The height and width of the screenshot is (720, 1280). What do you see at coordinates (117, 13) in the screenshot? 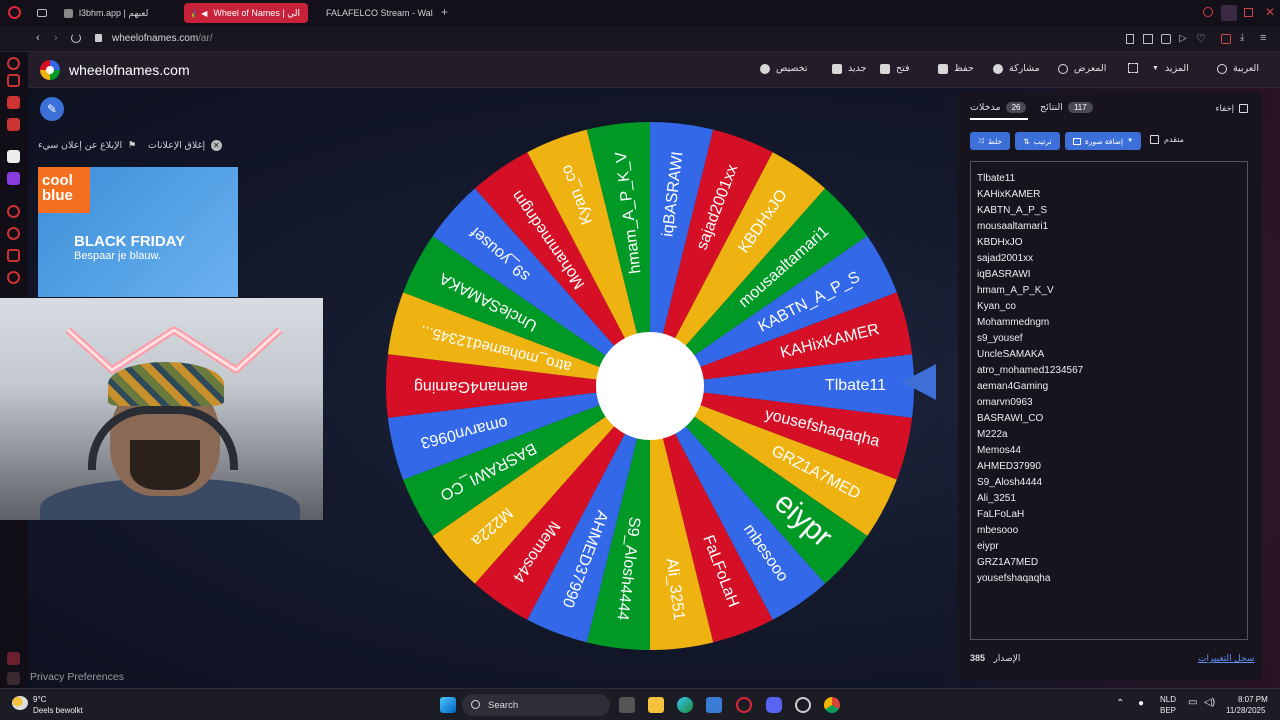
I see `tab-l3bhm: l3bhm.app | لعبهم` at bounding box center [117, 13].